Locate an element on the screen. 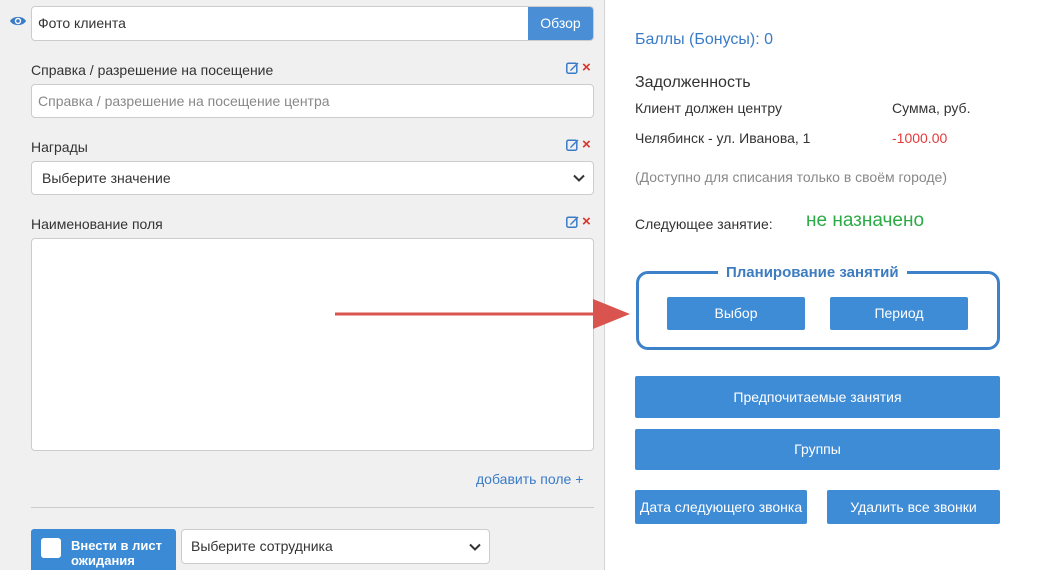 The width and height of the screenshot is (1061, 570). lesson-planning-title: Планирование занятий is located at coordinates (812, 272).